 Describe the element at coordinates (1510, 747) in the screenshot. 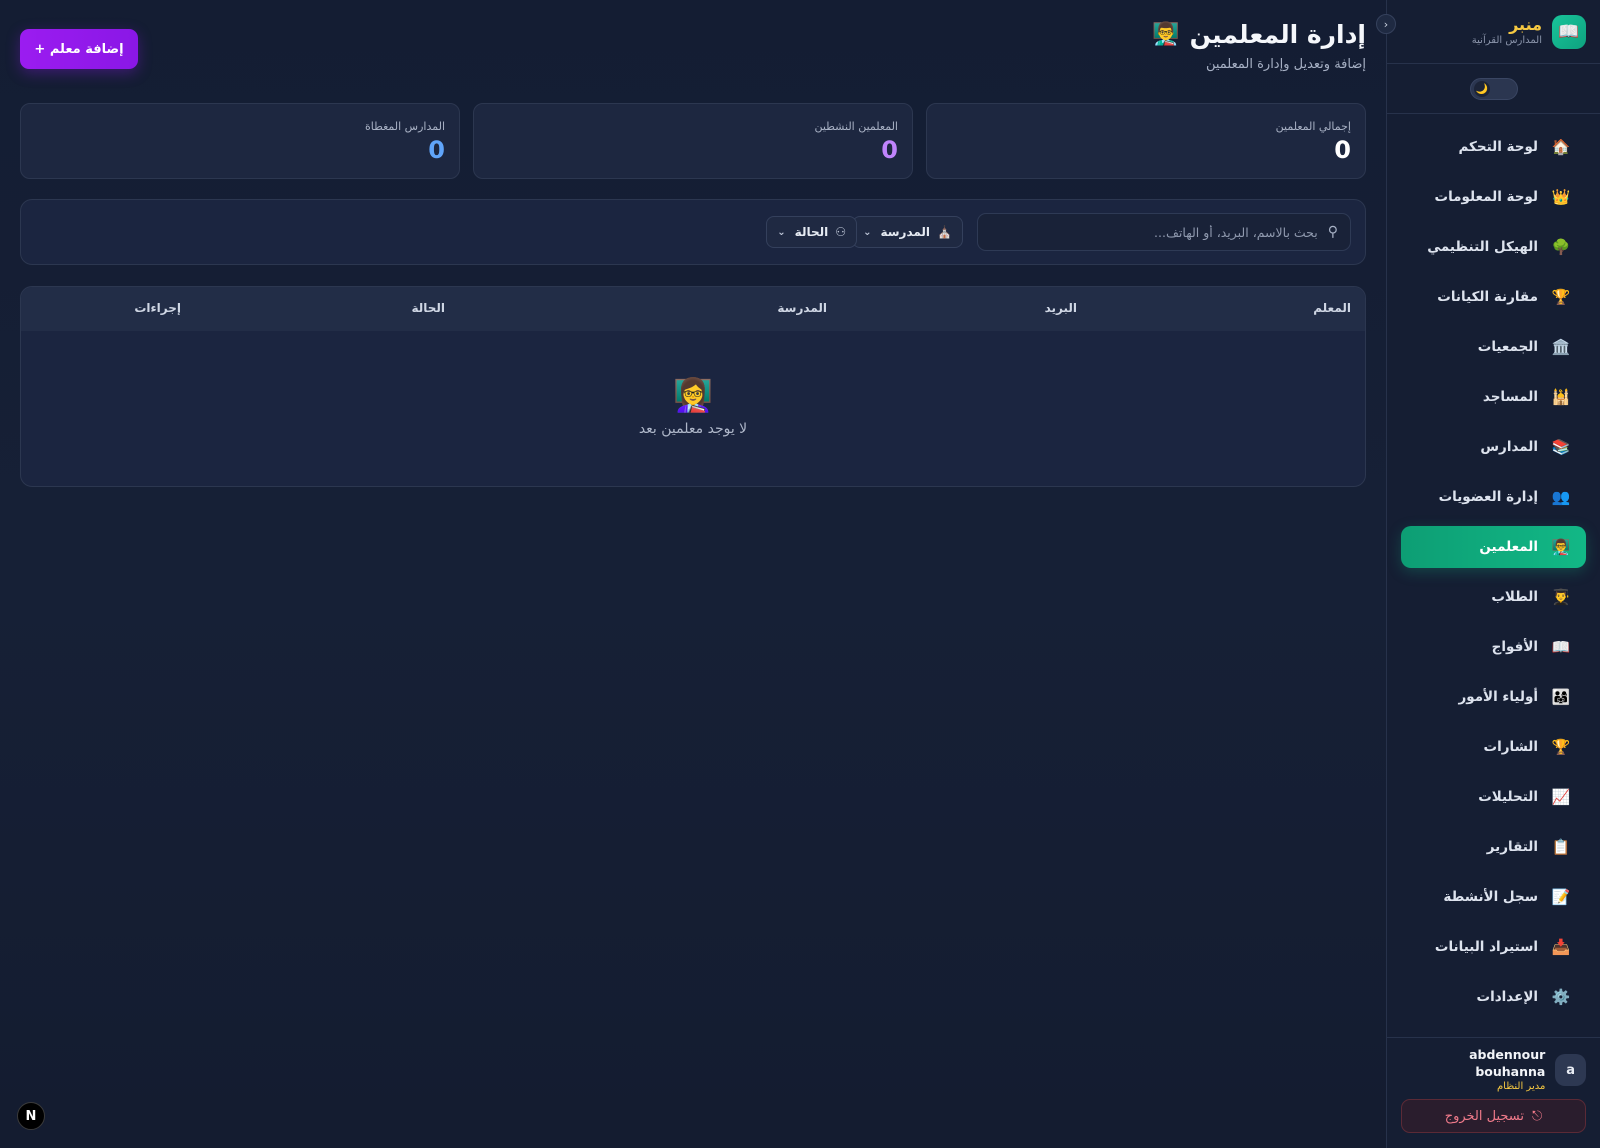

I see `sidebar-item-label: الشارات` at that location.